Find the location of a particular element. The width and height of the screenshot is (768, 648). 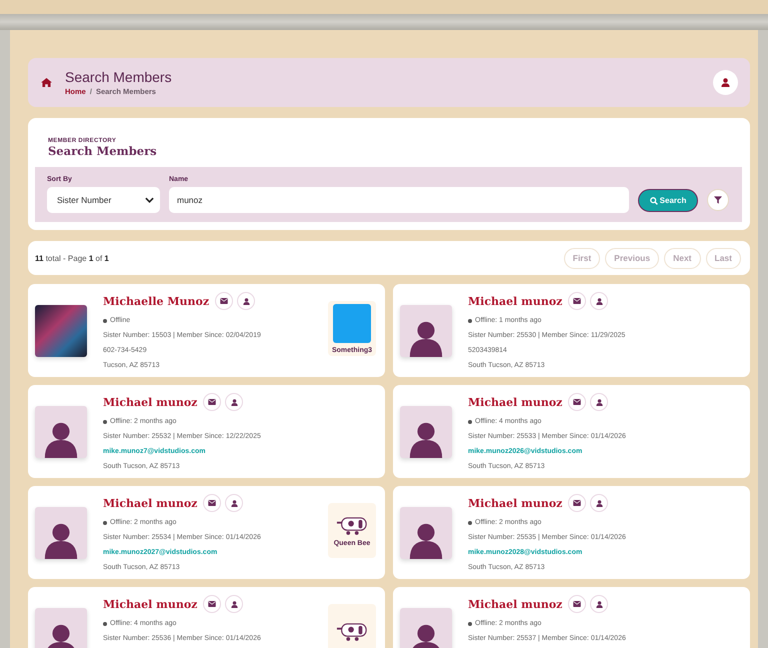

name-input: munoz is located at coordinates (399, 200).